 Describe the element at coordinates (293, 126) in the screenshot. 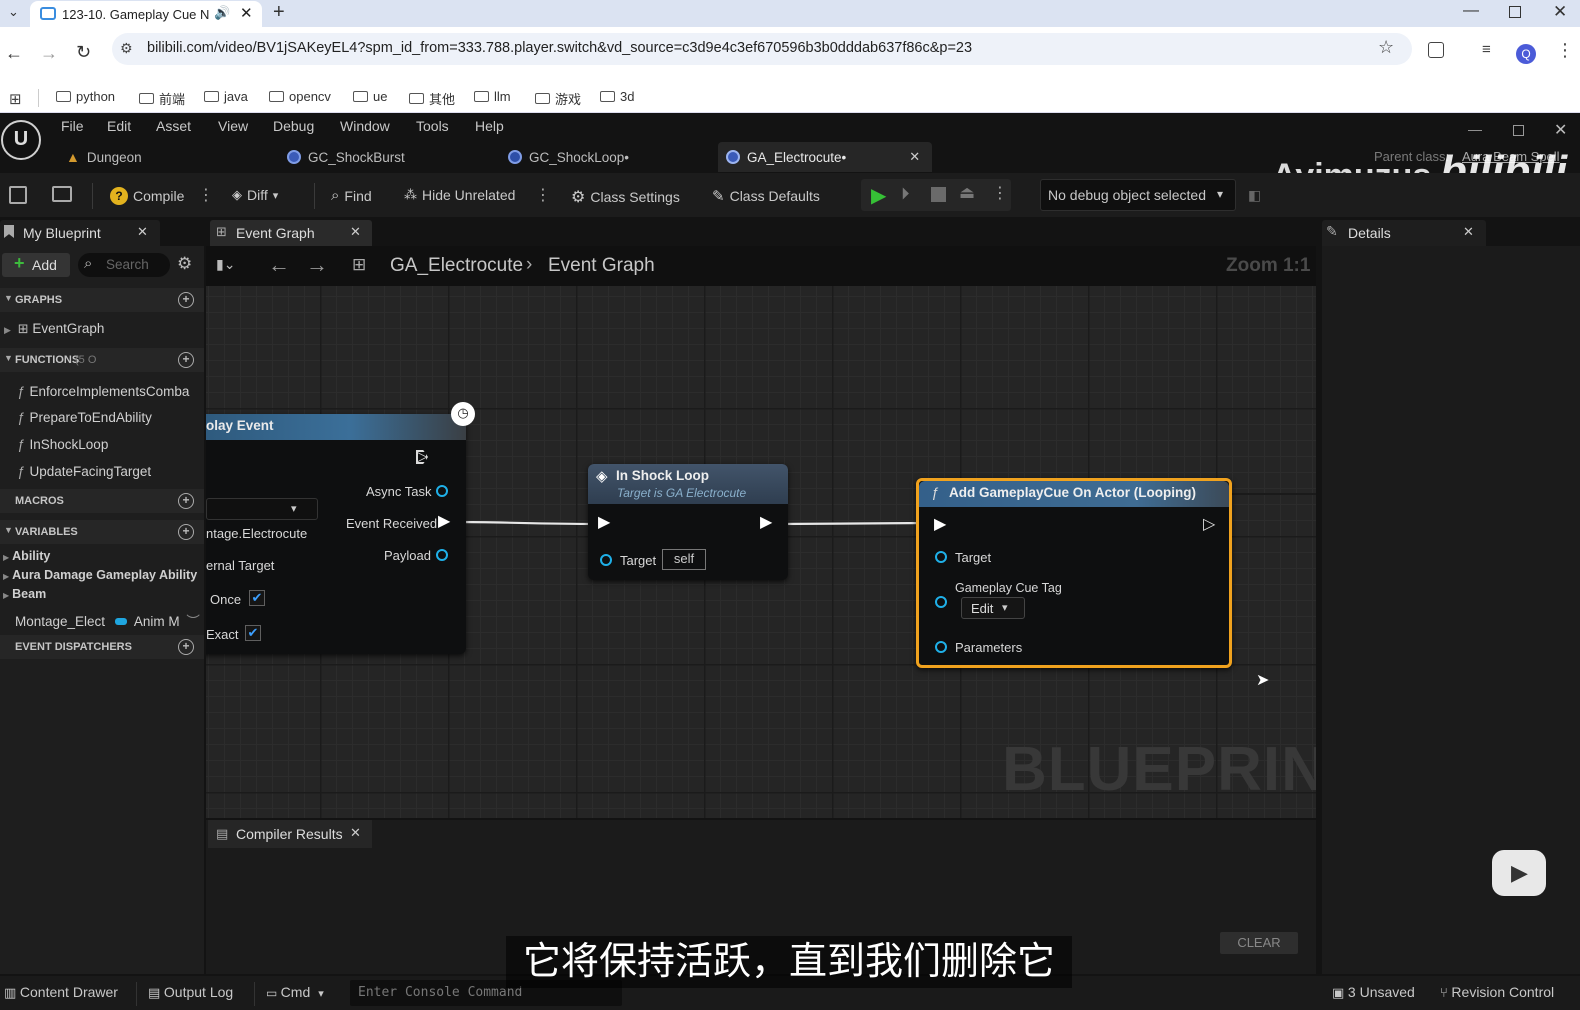

I see `menu-debug: Debug` at that location.